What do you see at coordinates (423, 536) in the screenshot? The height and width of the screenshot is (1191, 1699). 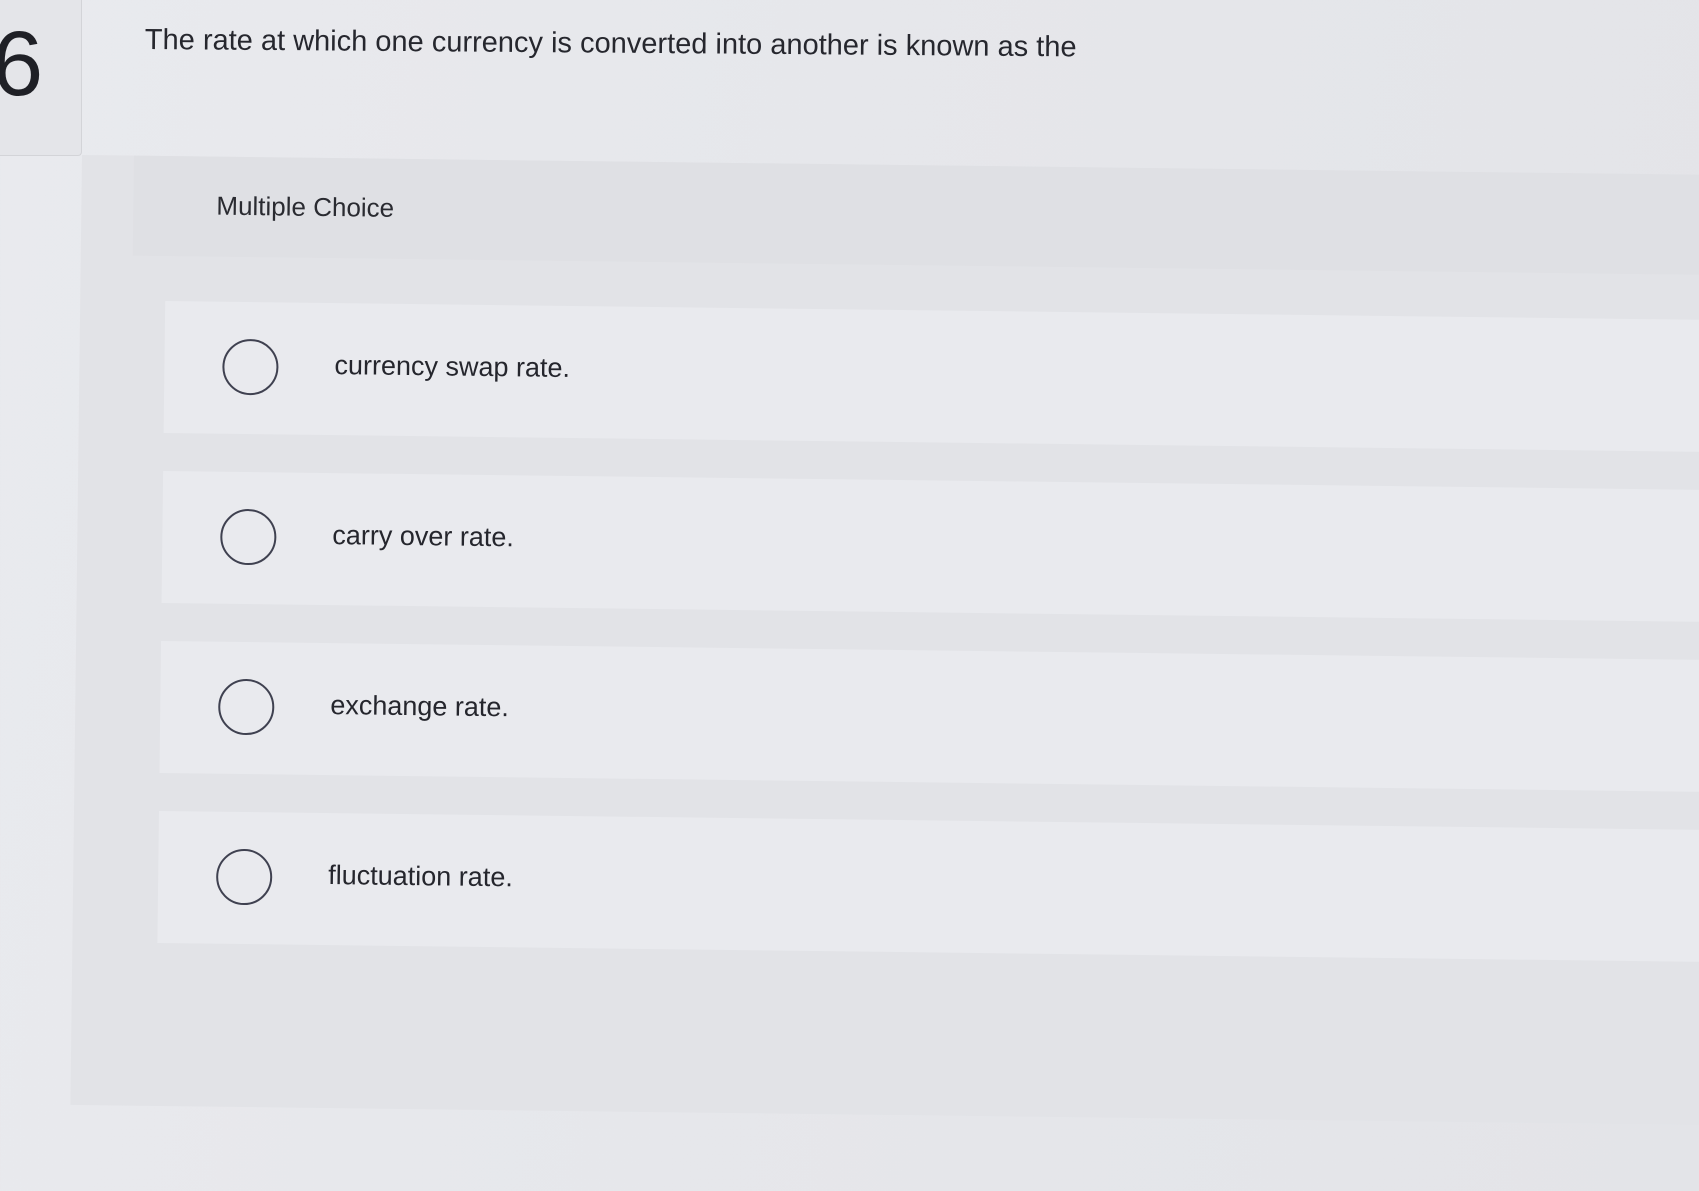 I see `option-label: carry over rate.` at bounding box center [423, 536].